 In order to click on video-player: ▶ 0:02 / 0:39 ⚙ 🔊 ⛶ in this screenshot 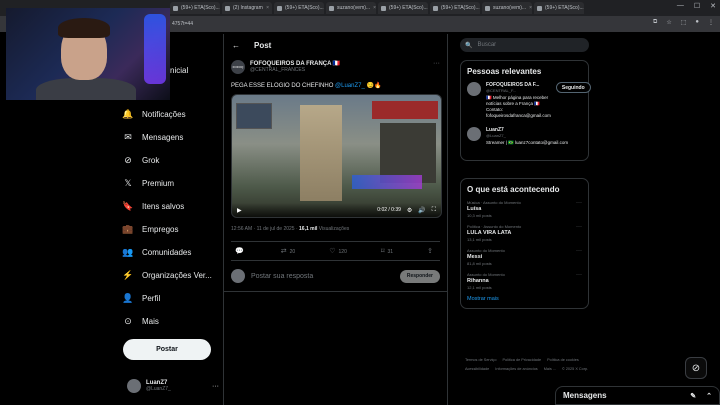, I will do `click(336, 156)`.